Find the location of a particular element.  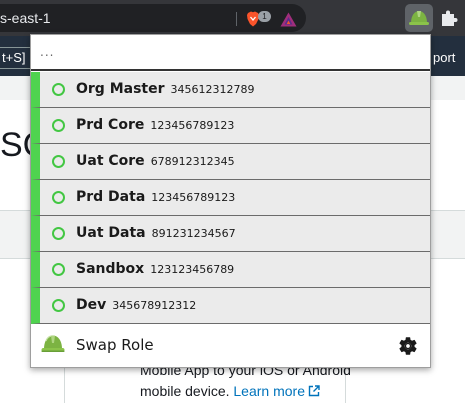

role-item: Sandbox 123123456789 is located at coordinates (230, 270).